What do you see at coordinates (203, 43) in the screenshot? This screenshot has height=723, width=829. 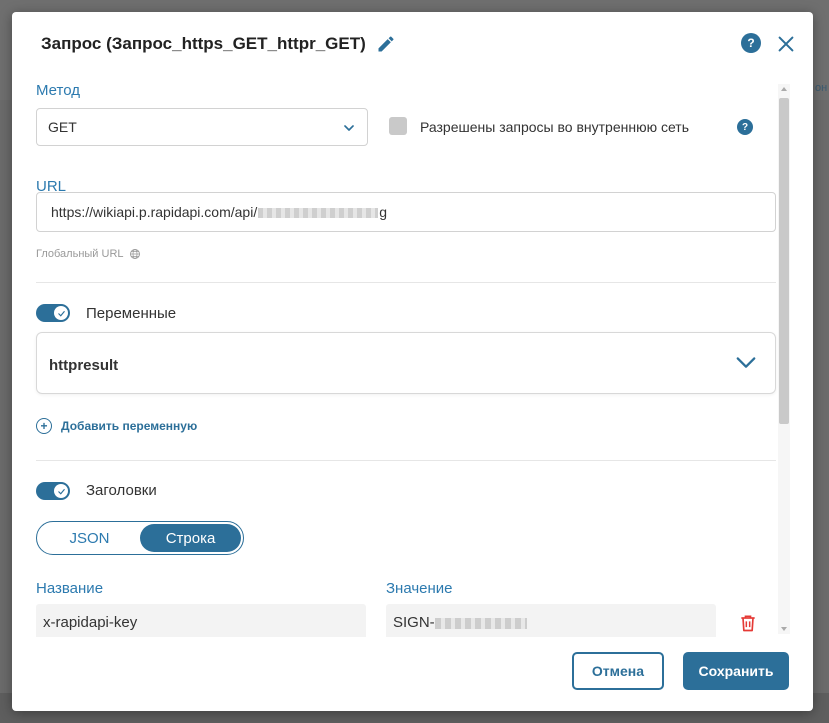 I see `dialog-title: Запрос (Запрос_https_GET_httpr_GET)` at bounding box center [203, 43].